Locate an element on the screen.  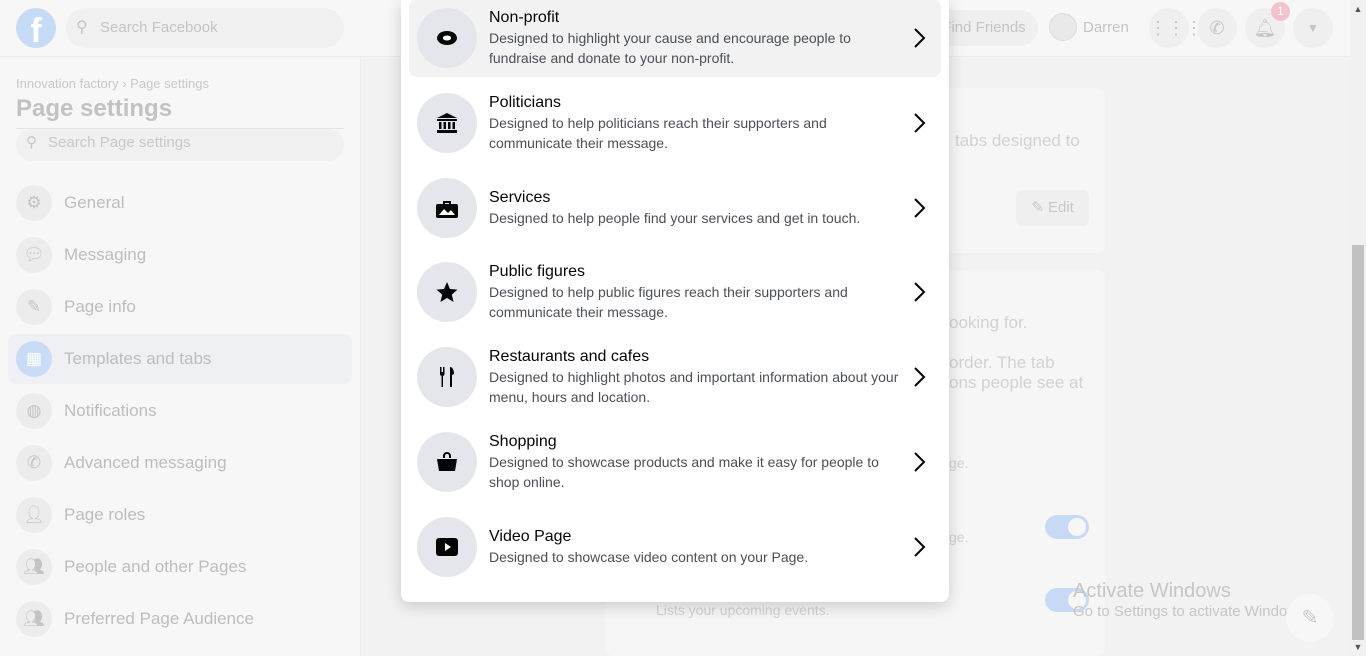
search-placeholder: Search Page settings is located at coordinates (119, 142).